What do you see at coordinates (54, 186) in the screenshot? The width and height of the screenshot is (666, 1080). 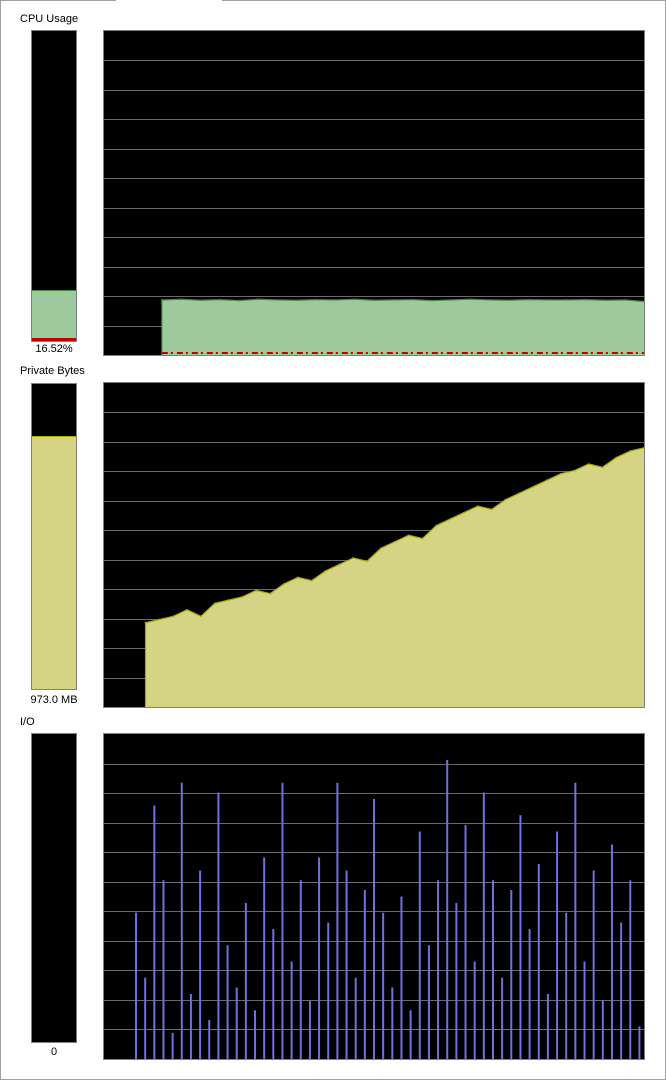 I see `cpu-usage-meter` at bounding box center [54, 186].